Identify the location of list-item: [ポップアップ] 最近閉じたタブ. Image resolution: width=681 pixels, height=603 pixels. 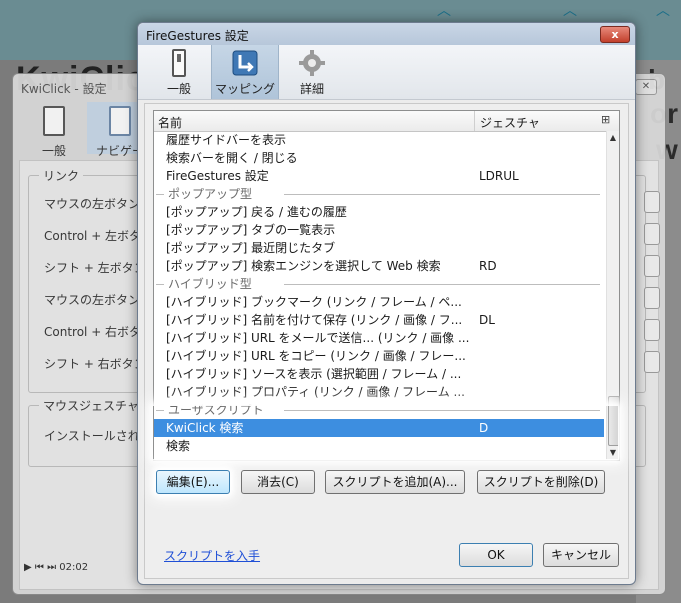
(379, 248).